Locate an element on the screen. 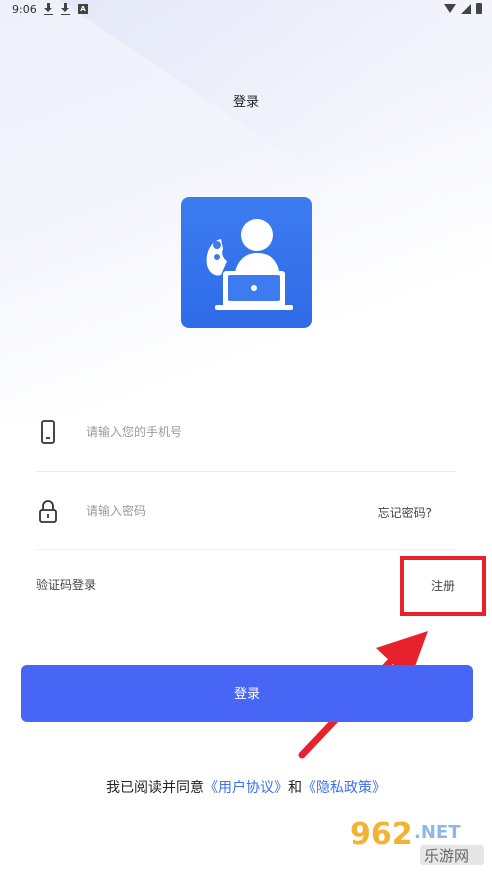  status-notifications: A is located at coordinates (66, 9).